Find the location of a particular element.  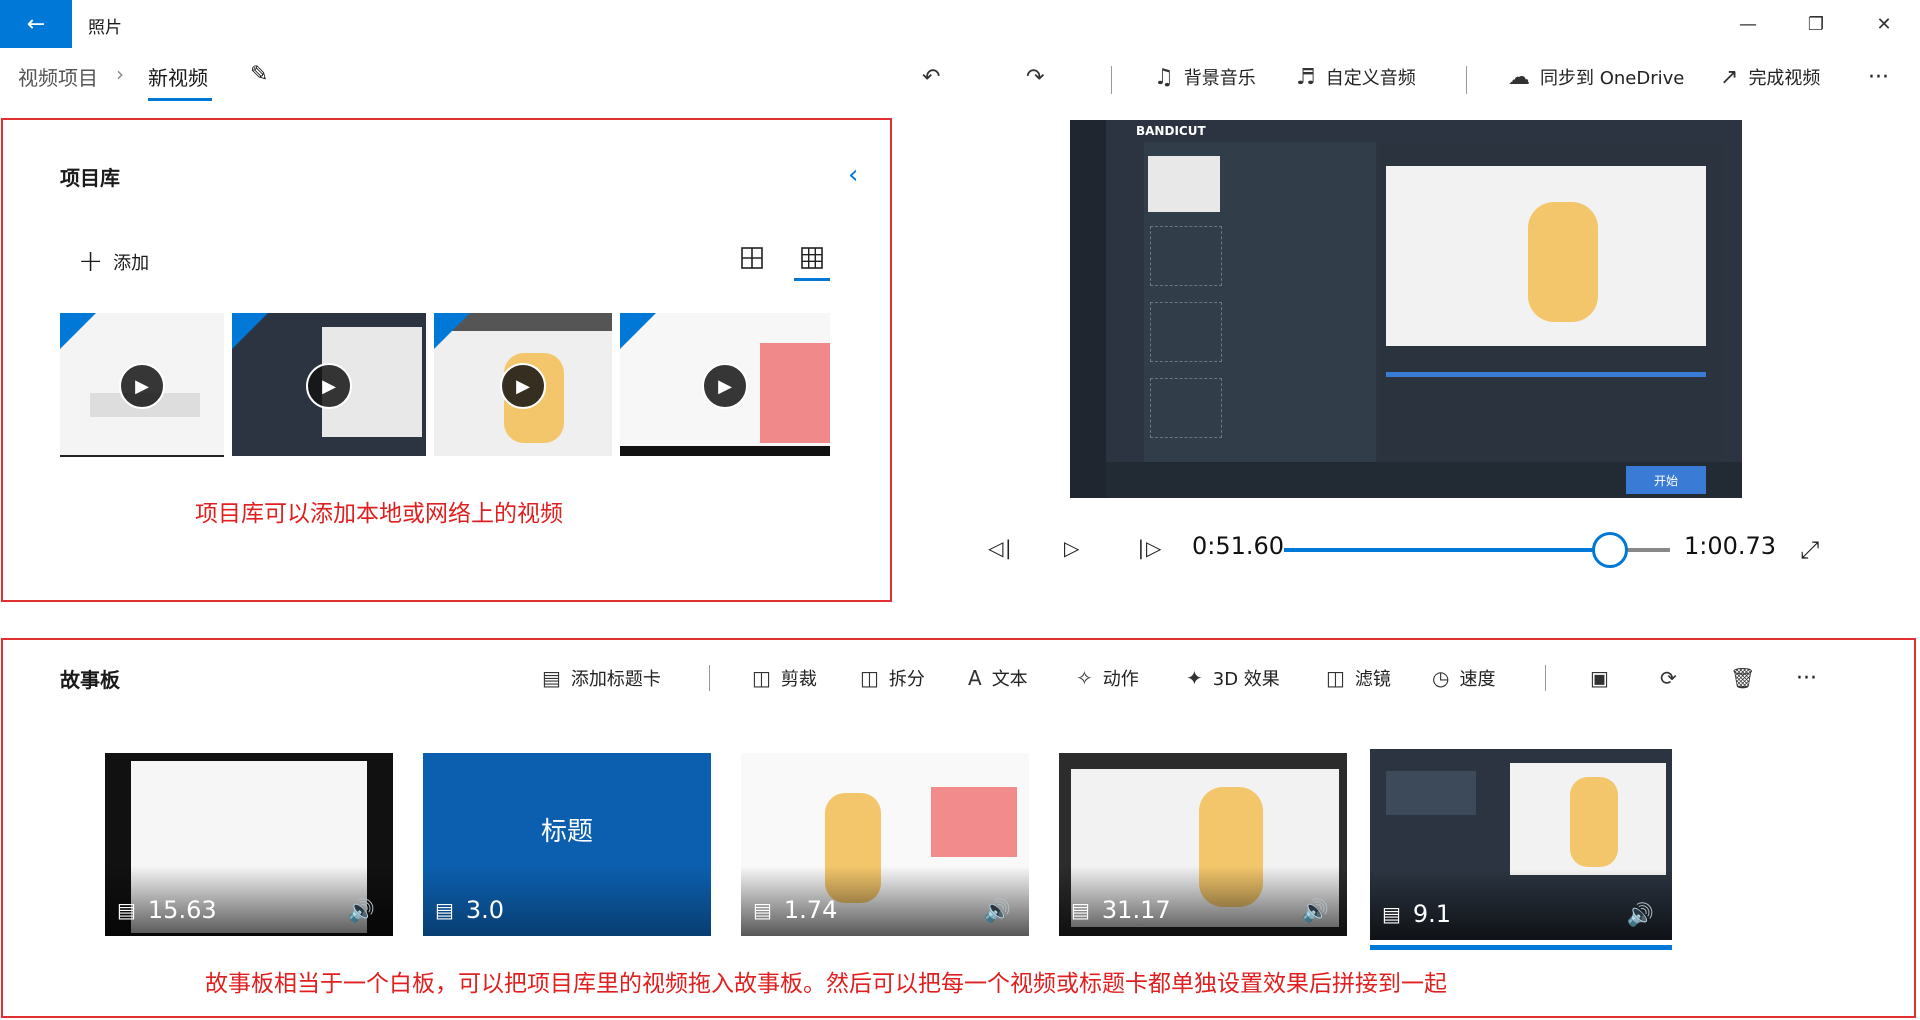

preview-sidebar is located at coordinates (1088, 309).